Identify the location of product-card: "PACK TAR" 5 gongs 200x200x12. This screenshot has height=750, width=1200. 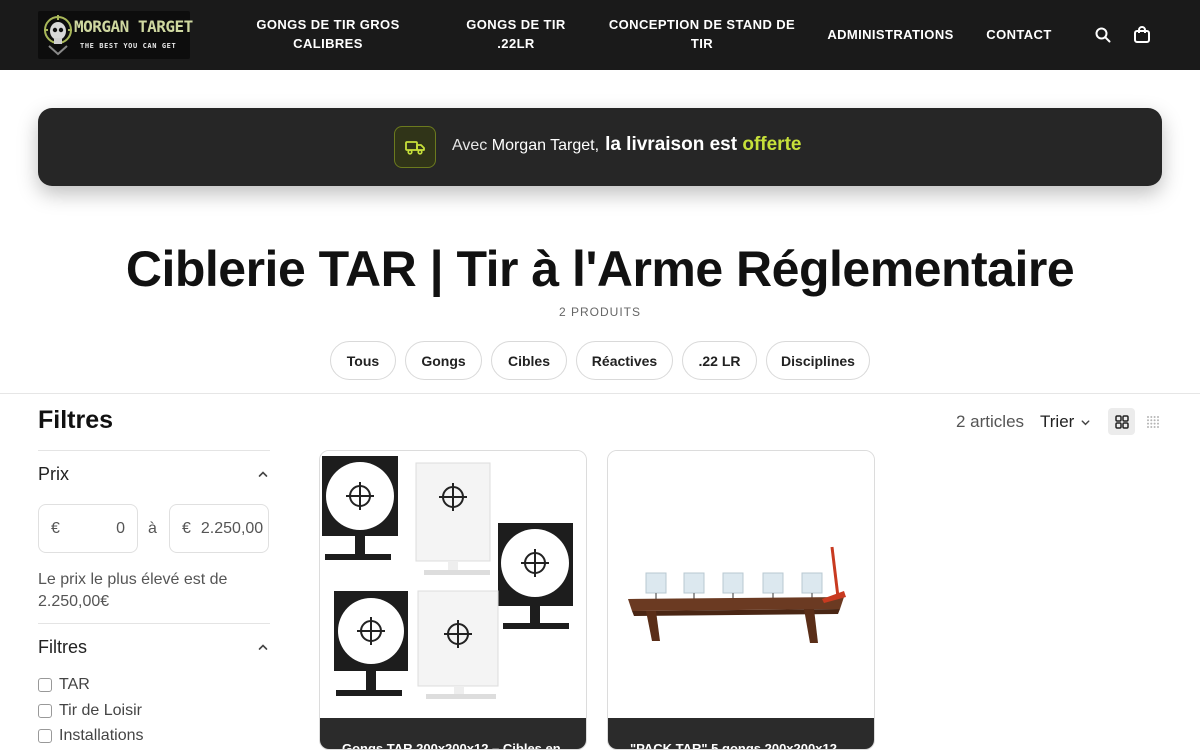
(741, 600).